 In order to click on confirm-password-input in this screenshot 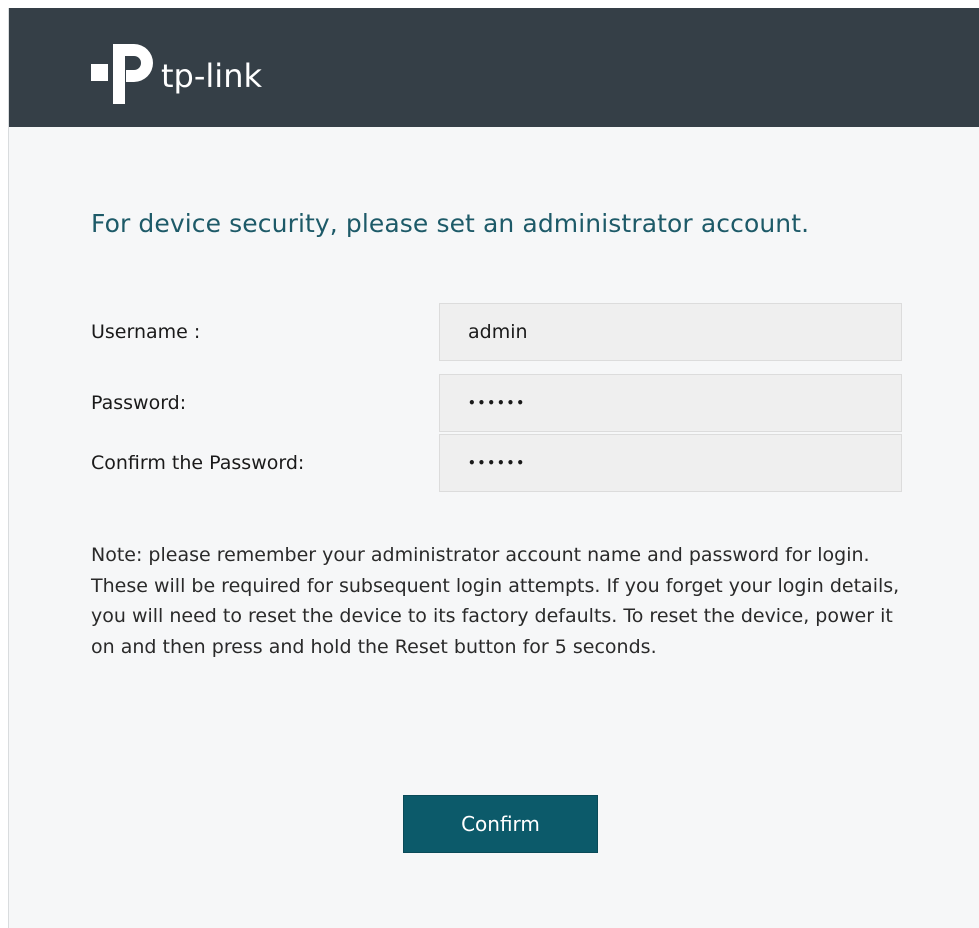, I will do `click(670, 463)`.